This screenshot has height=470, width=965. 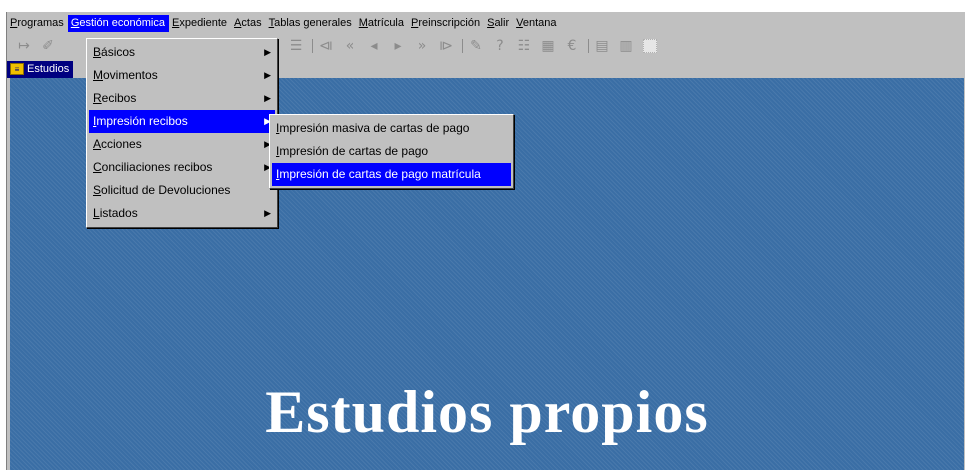 I want to click on menu-salir: Salir, so click(x=498, y=23).